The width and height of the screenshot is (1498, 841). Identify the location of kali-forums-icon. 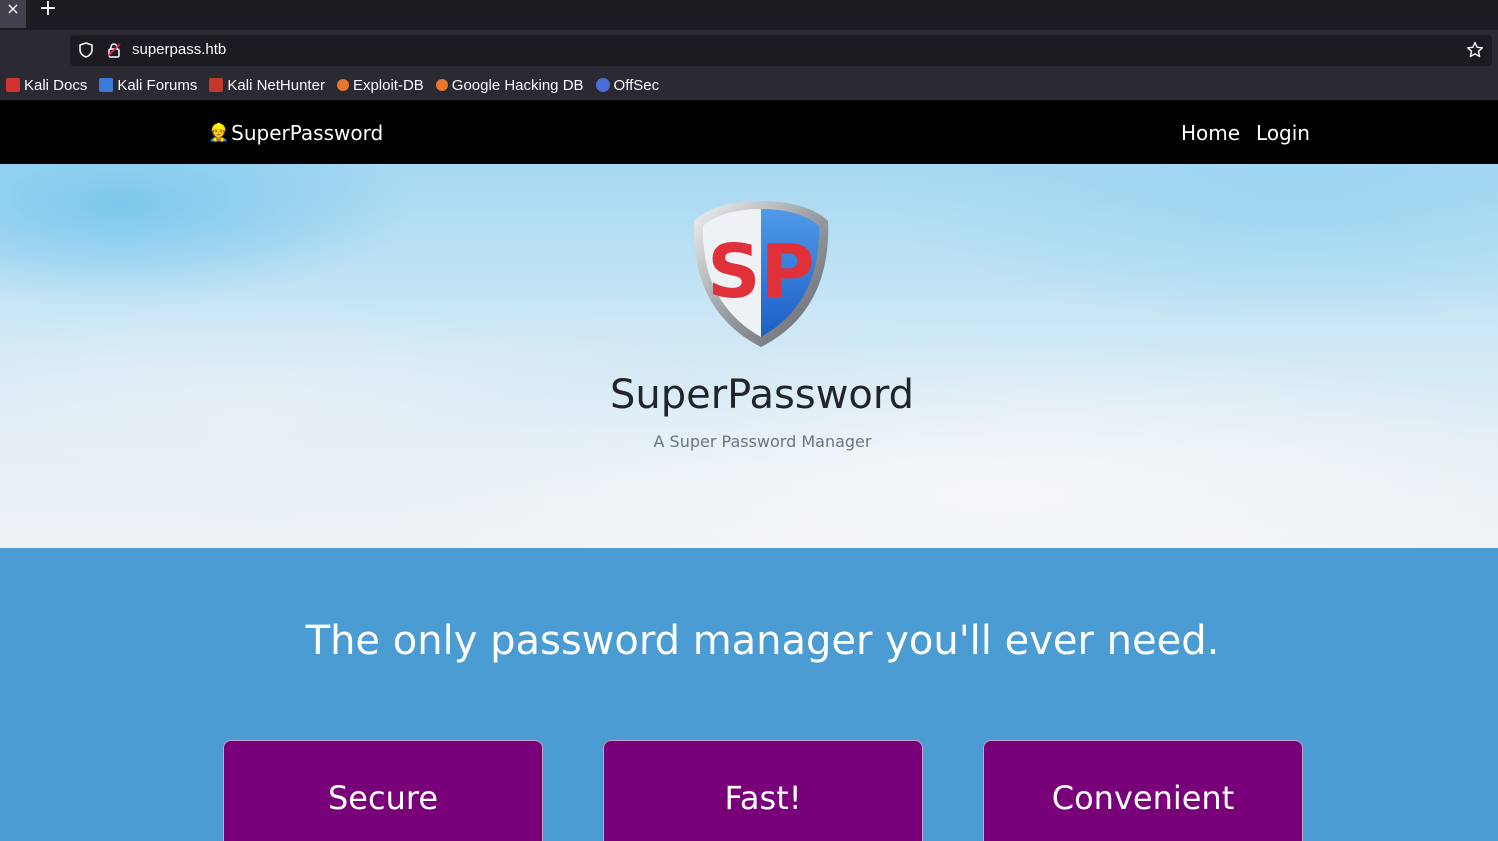
(106, 85).